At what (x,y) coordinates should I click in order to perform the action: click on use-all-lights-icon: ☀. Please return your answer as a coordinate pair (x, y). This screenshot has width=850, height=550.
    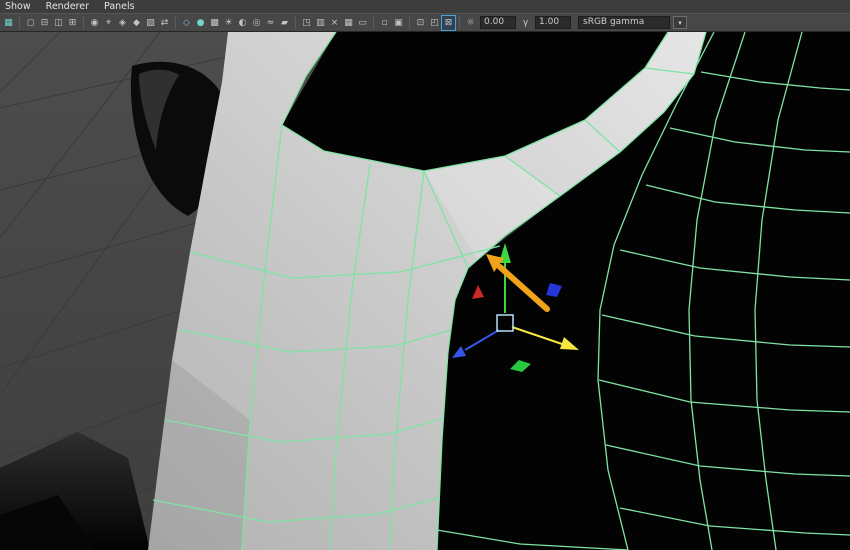
    Looking at the image, I should click on (228, 23).